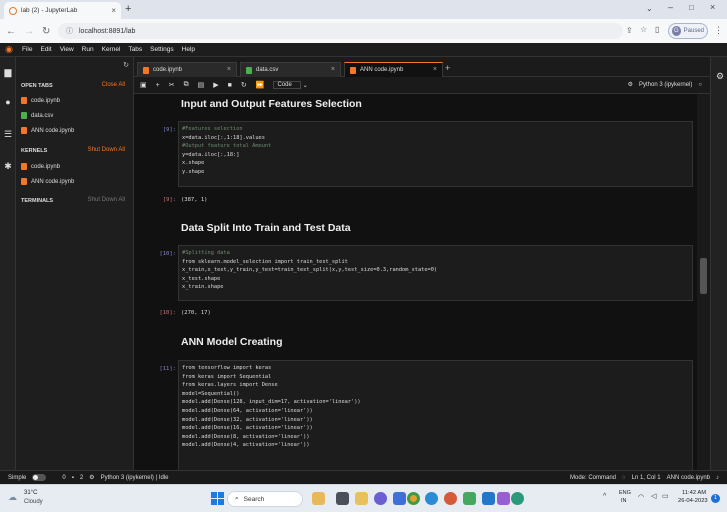  What do you see at coordinates (8, 102) in the screenshot?
I see `running-icon: ●` at bounding box center [8, 102].